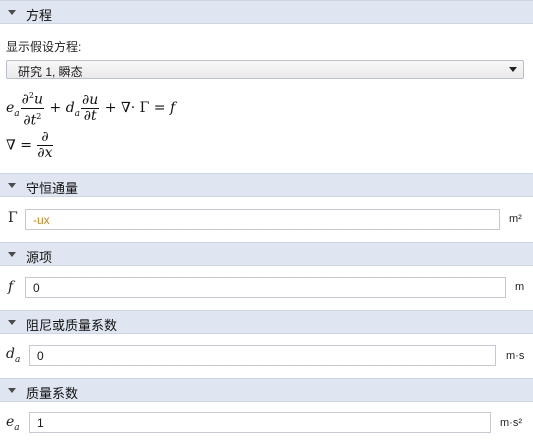  Describe the element at coordinates (262, 355) in the screenshot. I see `da-input: 0` at that location.